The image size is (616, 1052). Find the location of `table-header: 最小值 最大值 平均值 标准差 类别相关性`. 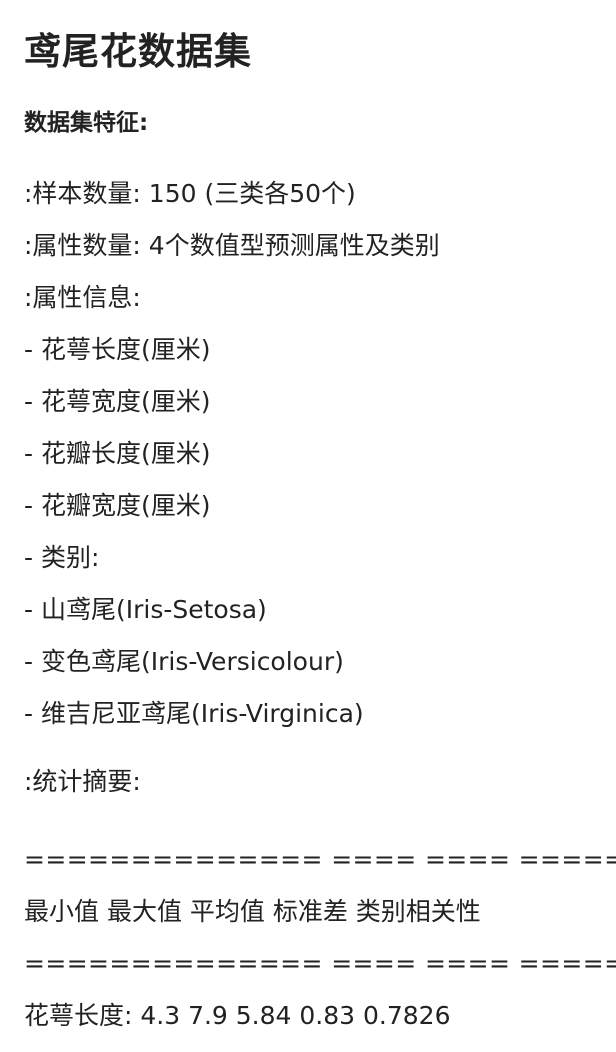

table-header: 最小值 最大值 平均值 标准差 类别相关性 is located at coordinates (252, 911).